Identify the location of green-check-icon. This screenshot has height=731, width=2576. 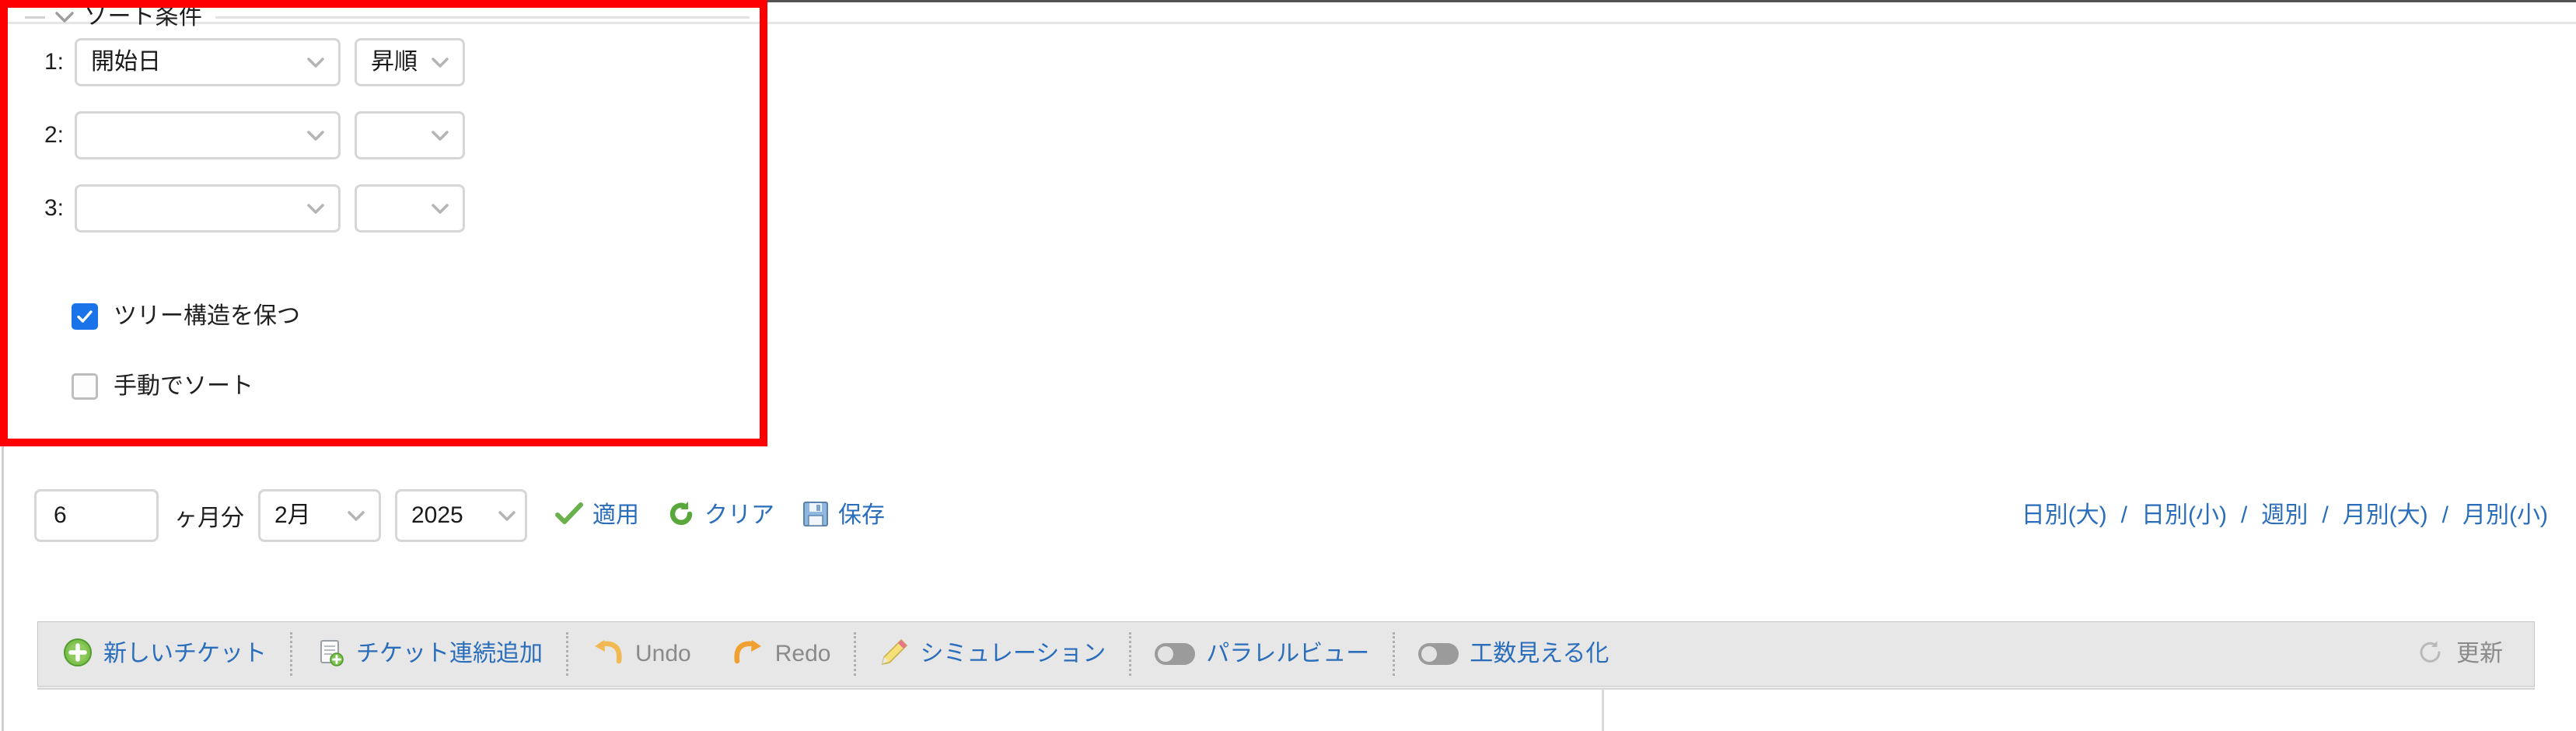
(569, 516).